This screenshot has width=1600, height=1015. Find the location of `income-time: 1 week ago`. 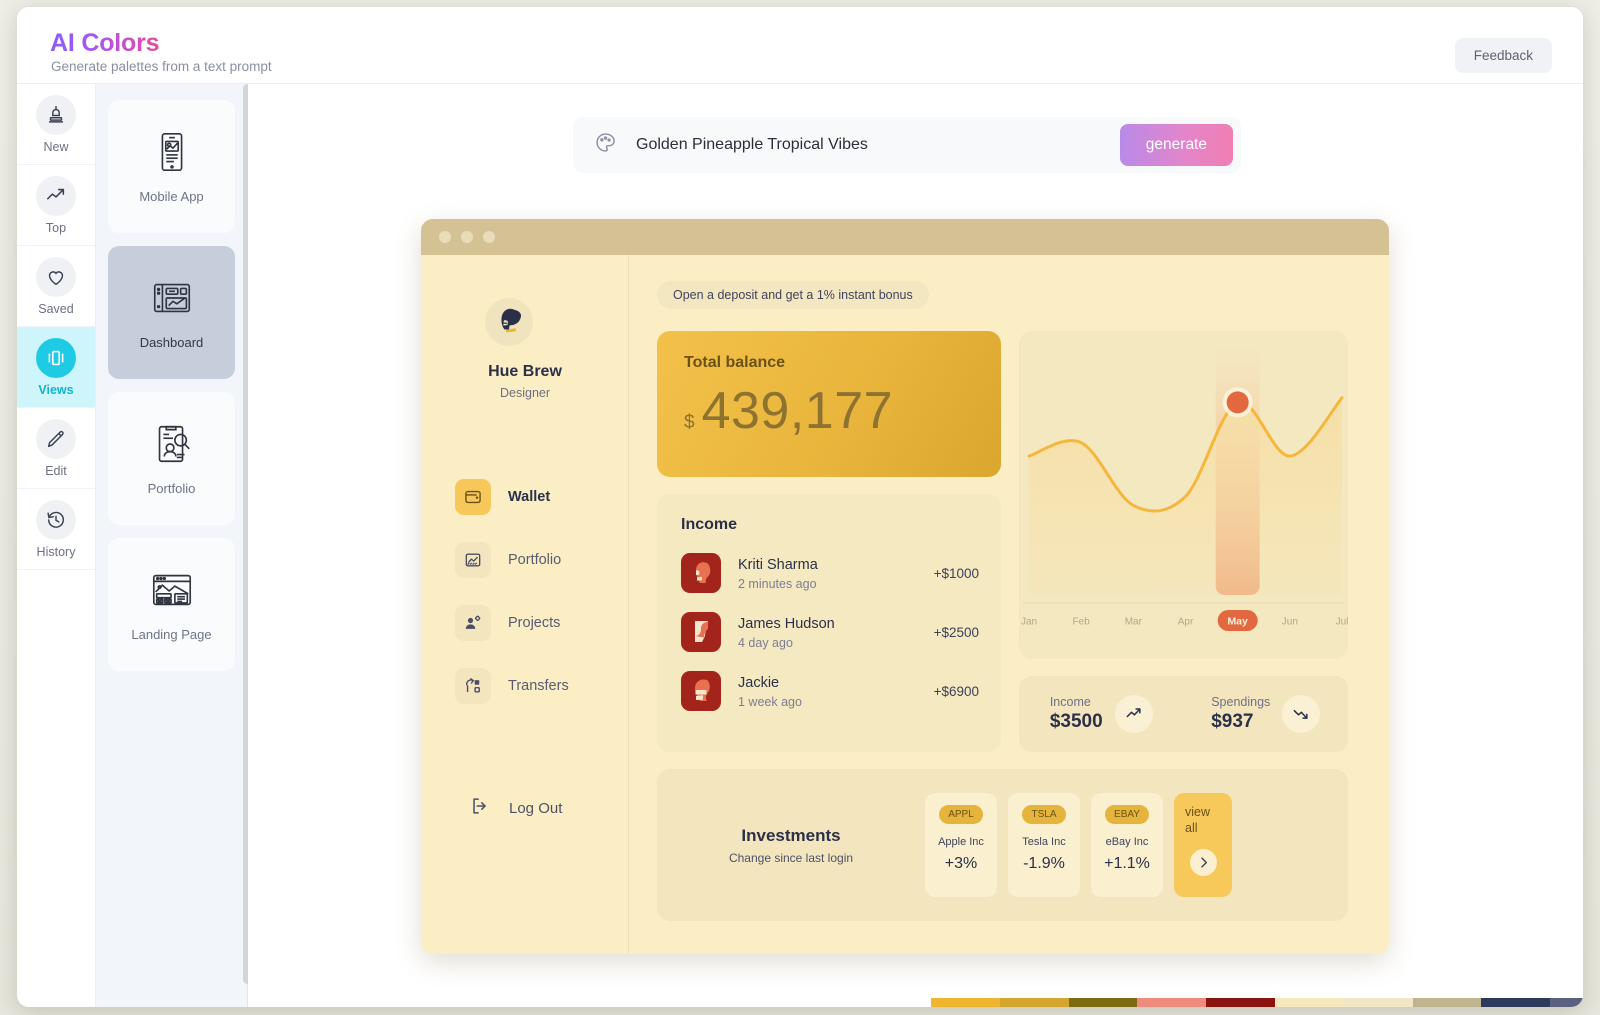

income-time: 1 week ago is located at coordinates (770, 701).